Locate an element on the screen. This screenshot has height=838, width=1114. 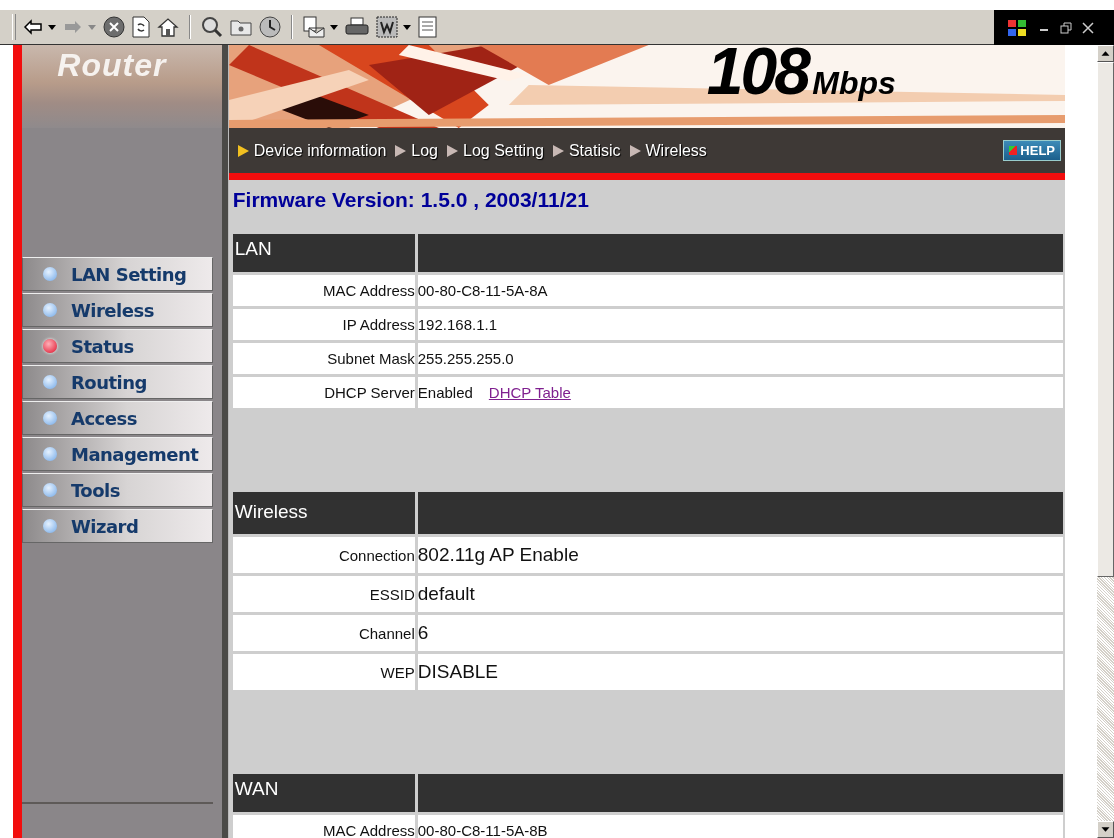
brand-title: Router is located at coordinates (112, 65).